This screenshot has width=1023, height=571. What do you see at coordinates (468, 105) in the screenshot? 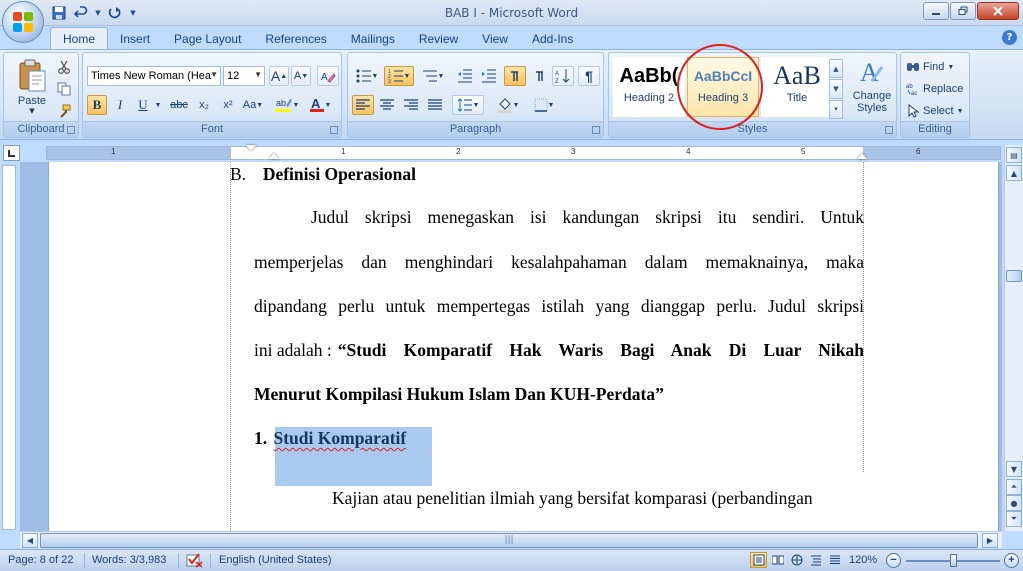
I see `line-spacing-button: ▼` at bounding box center [468, 105].